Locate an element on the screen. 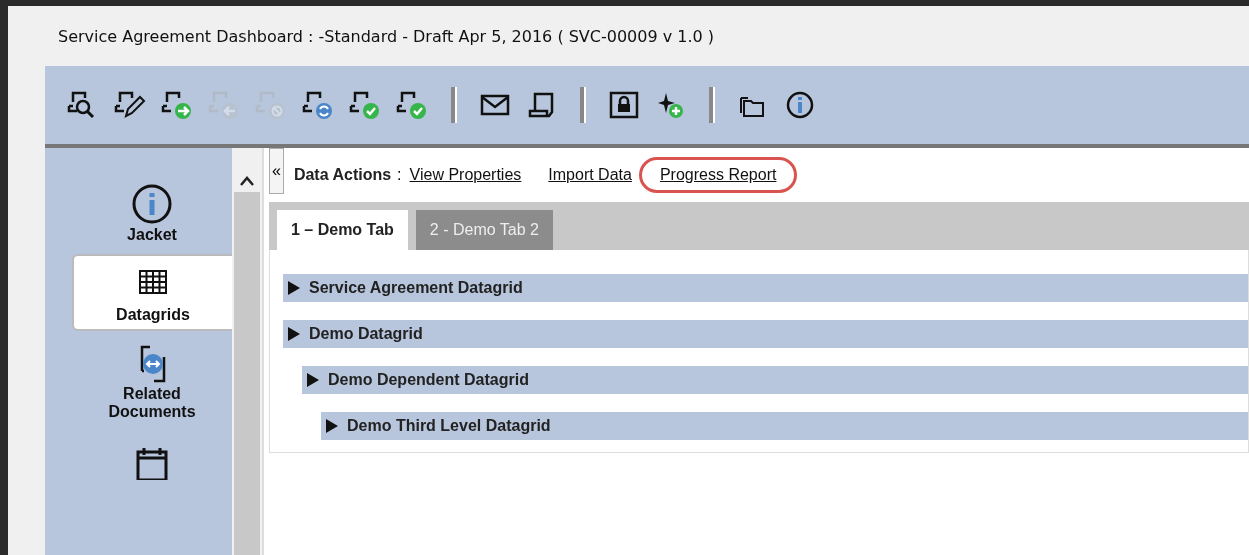  action-link: Import Data is located at coordinates (590, 175).